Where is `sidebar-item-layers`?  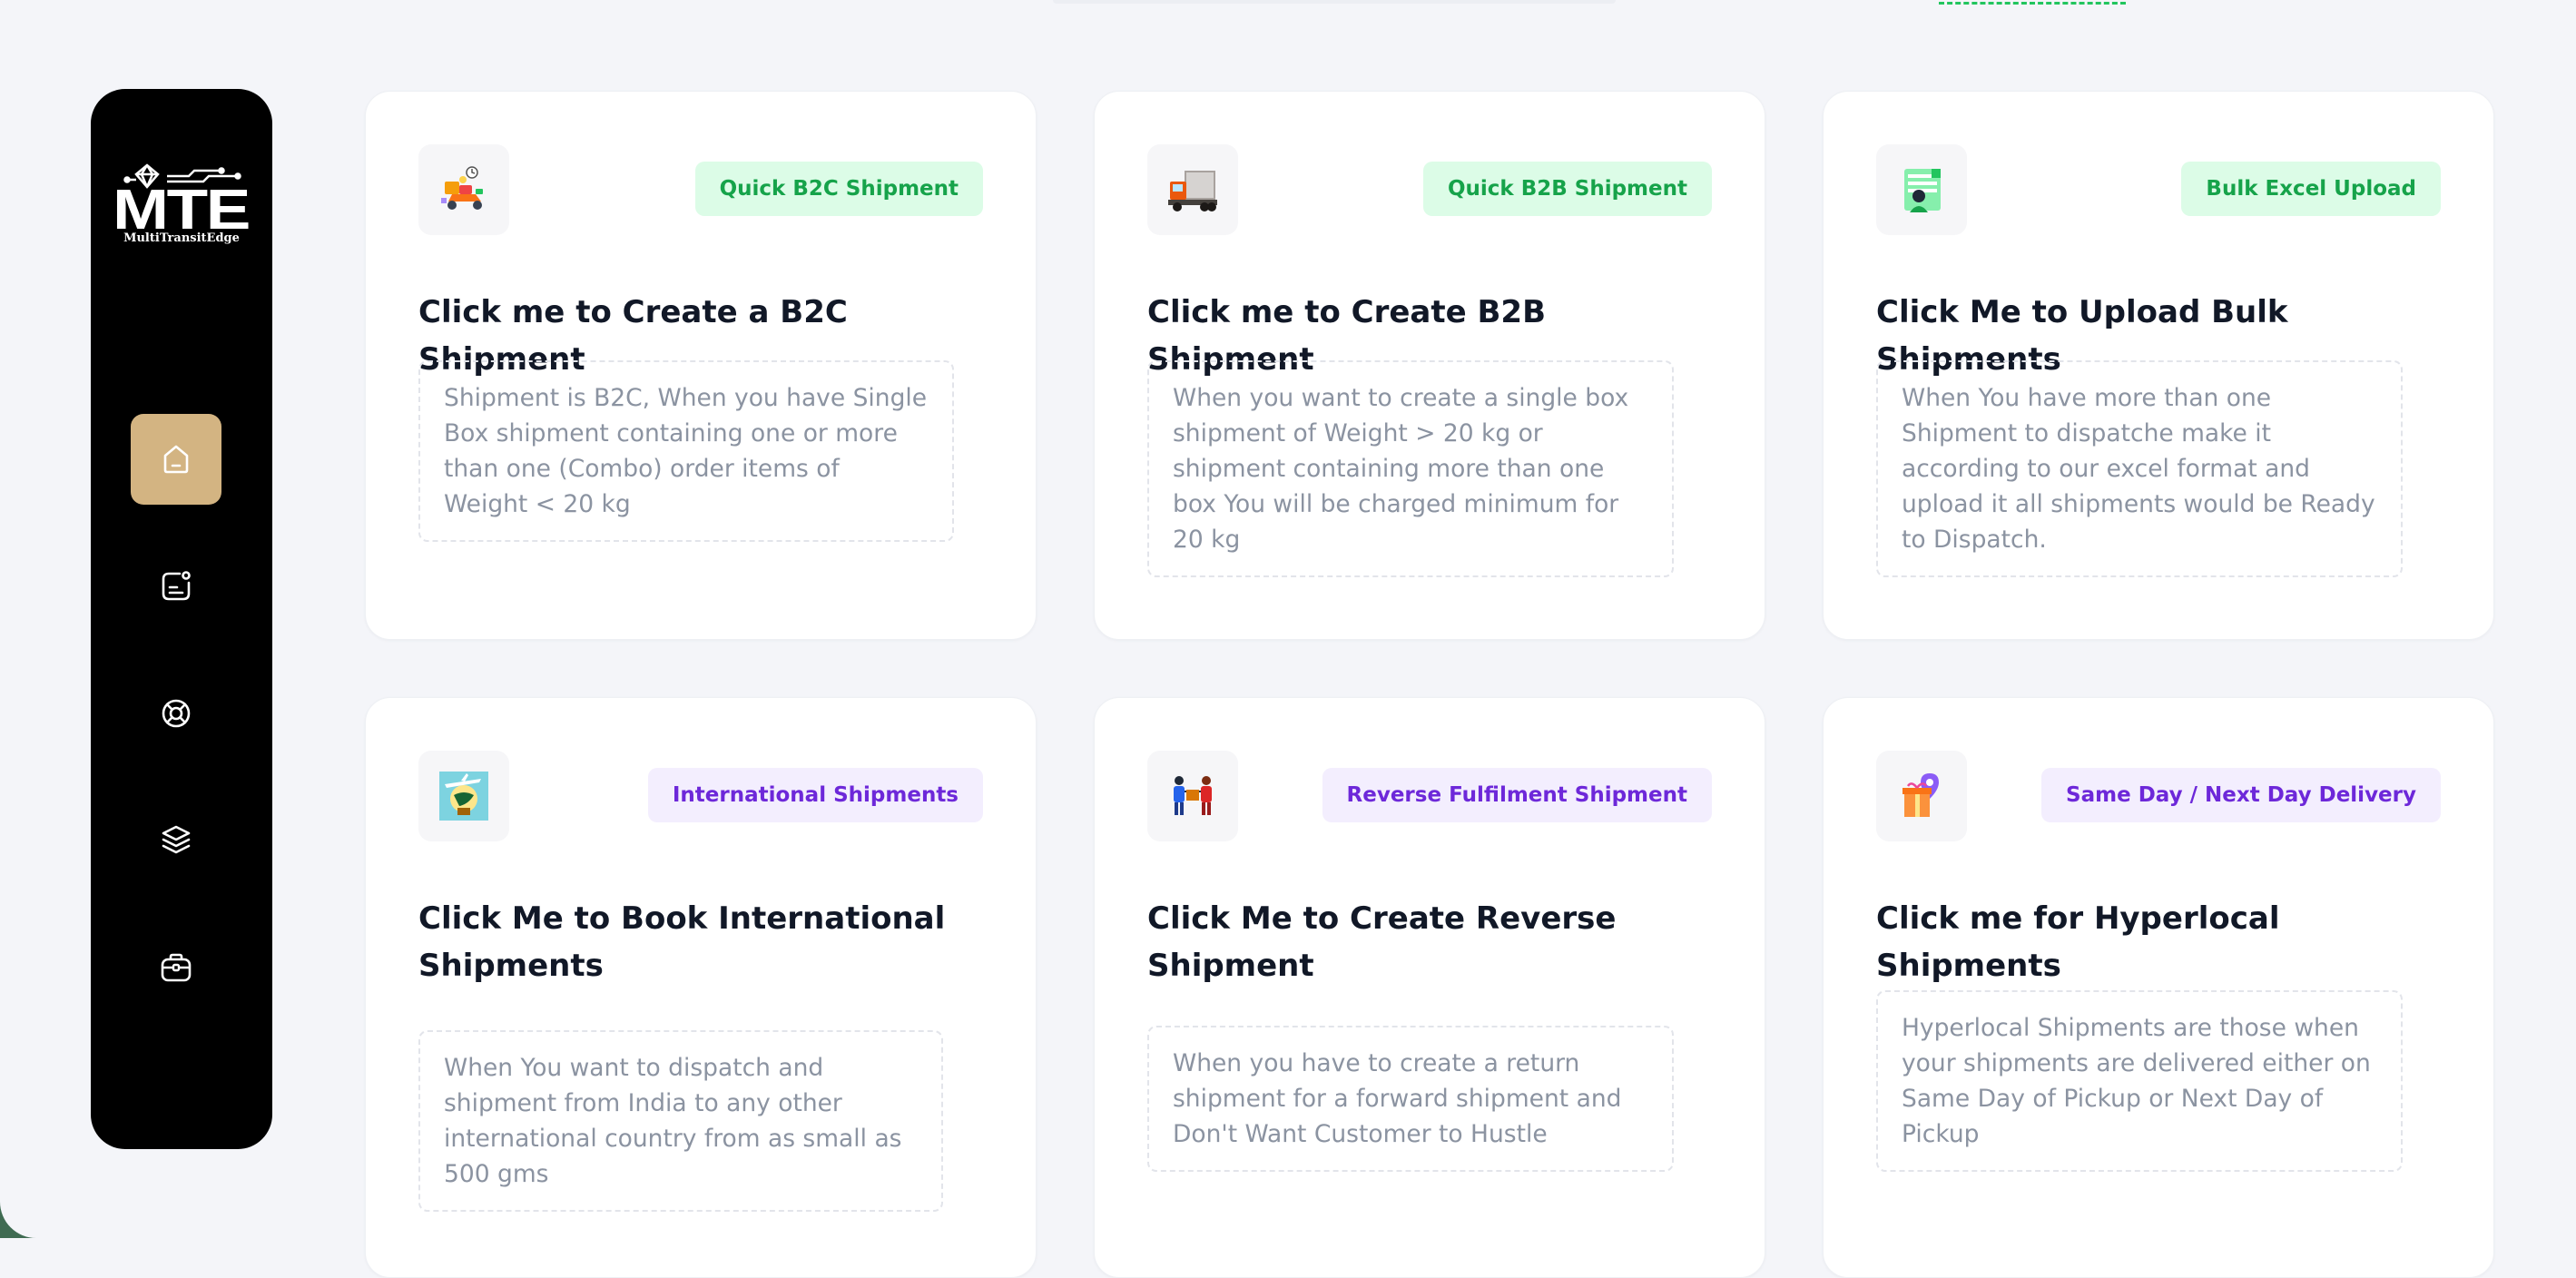 sidebar-item-layers is located at coordinates (176, 840).